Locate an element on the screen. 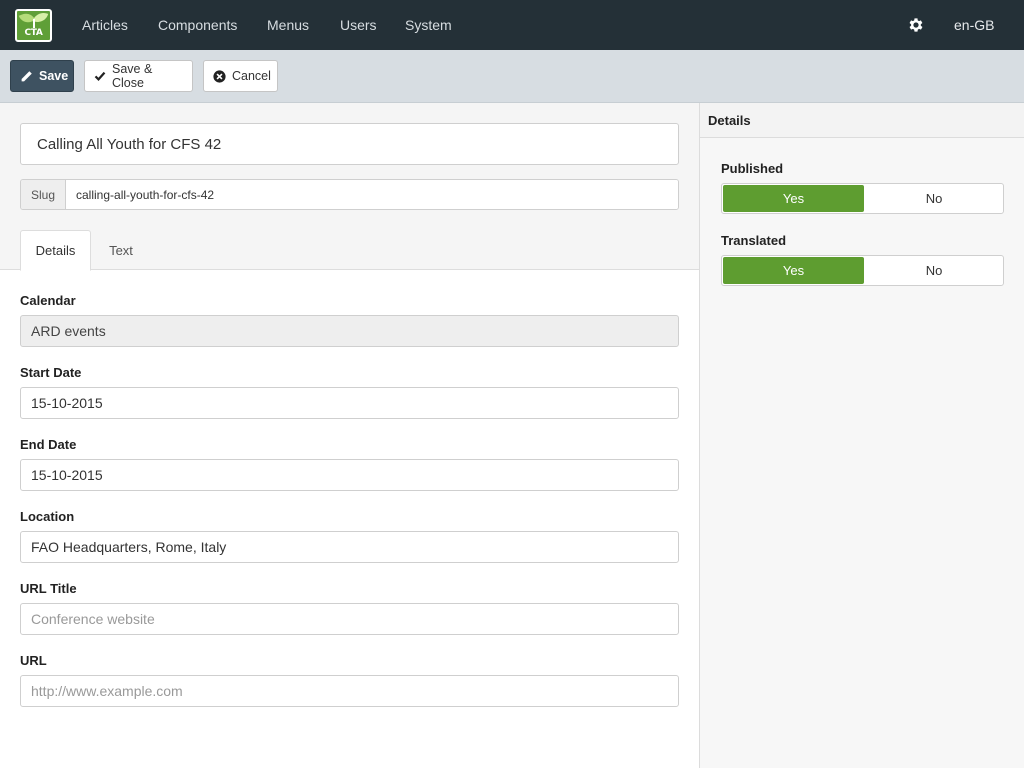 The width and height of the screenshot is (1024, 768). save-button-label: Save is located at coordinates (54, 76).